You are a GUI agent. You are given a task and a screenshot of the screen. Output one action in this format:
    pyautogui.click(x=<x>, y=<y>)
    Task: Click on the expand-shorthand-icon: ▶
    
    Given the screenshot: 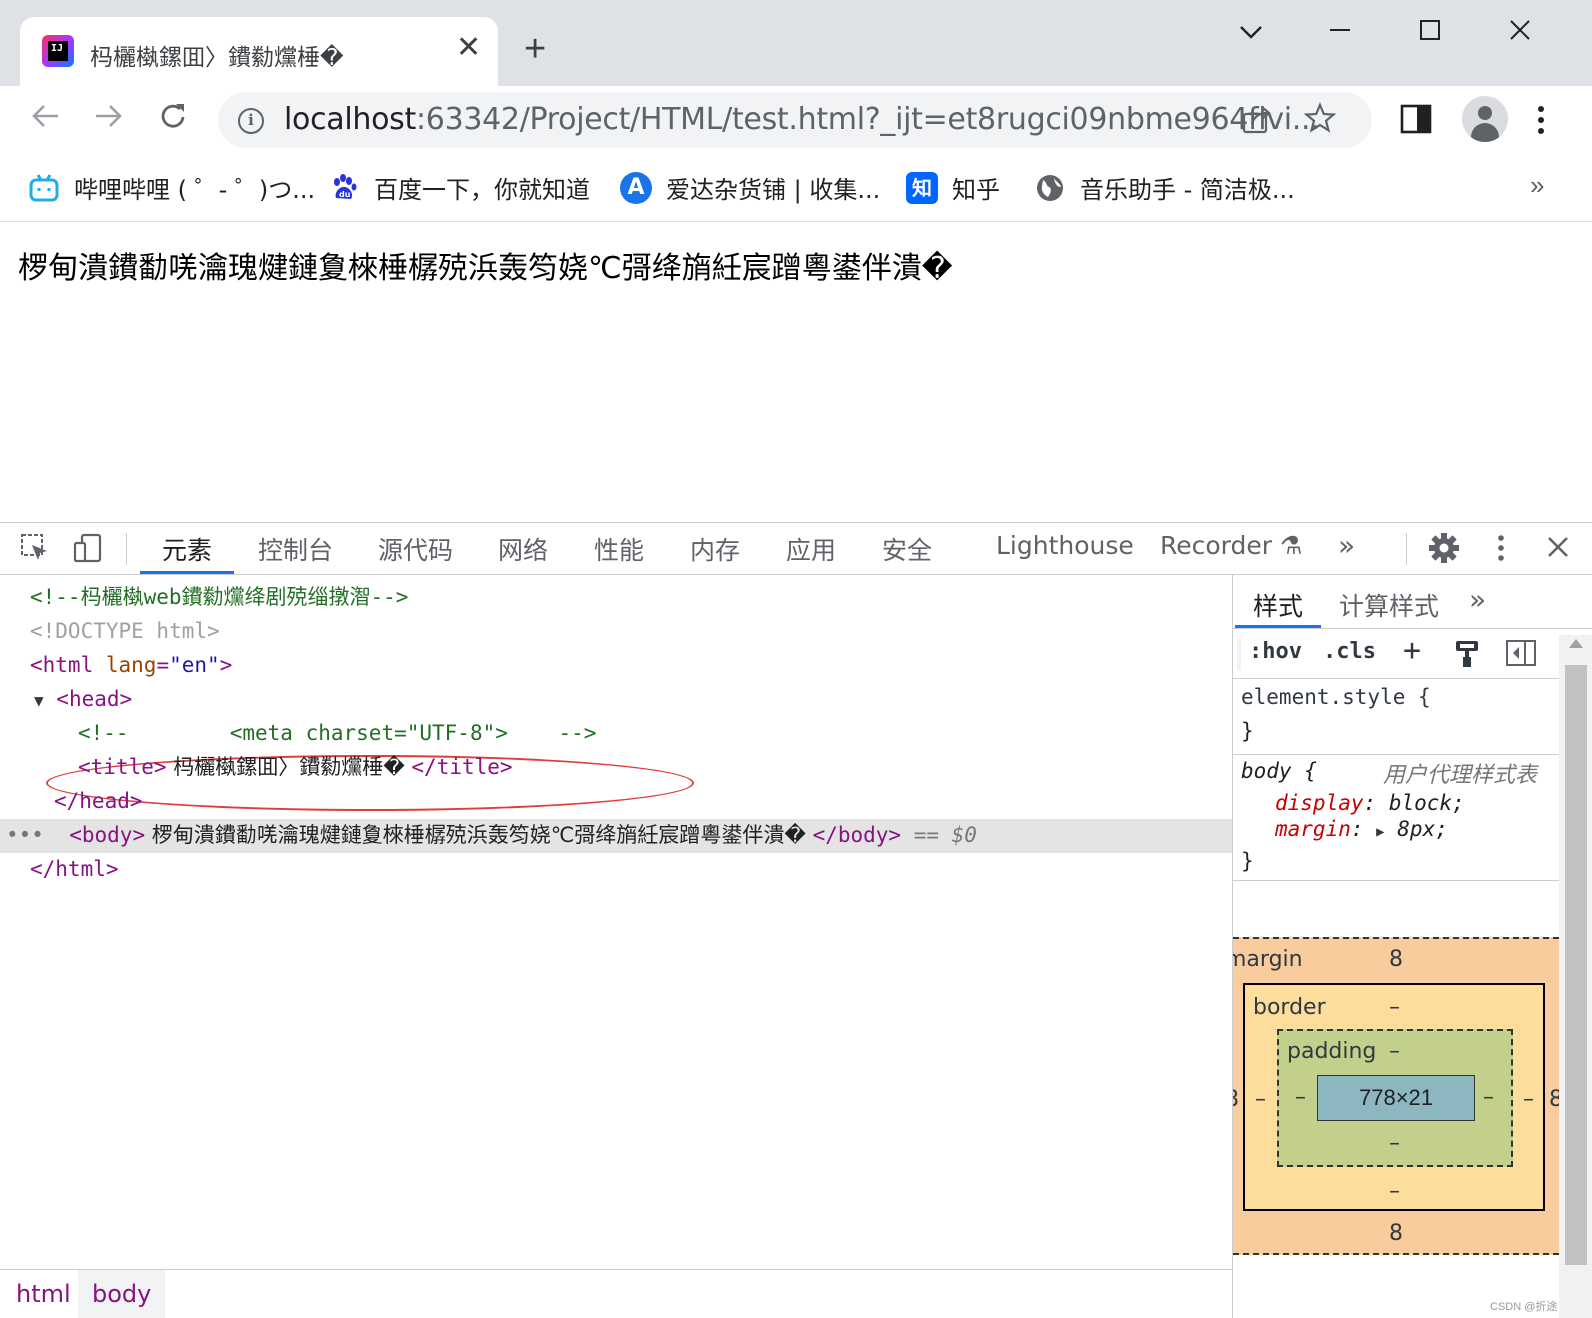 What is the action you would take?
    pyautogui.click(x=1380, y=832)
    